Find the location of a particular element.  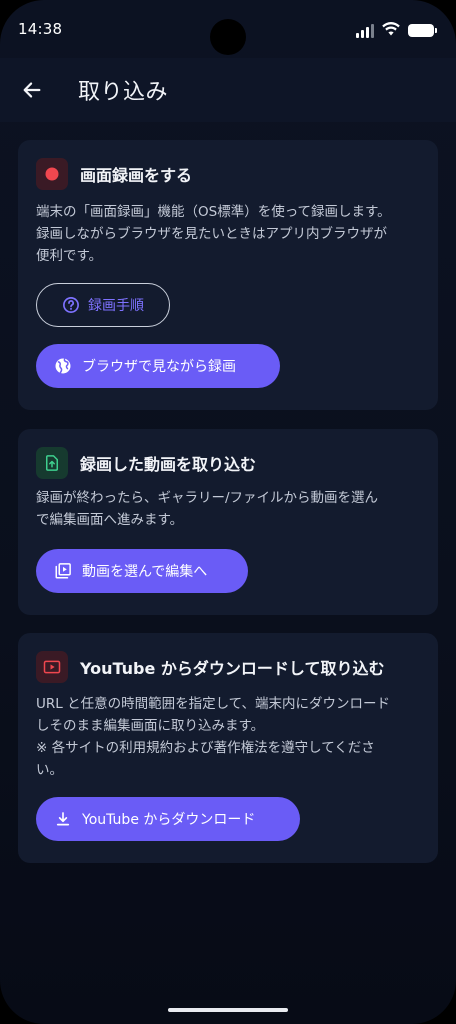

card-header: 録画した動画を取り込む is located at coordinates (146, 463).